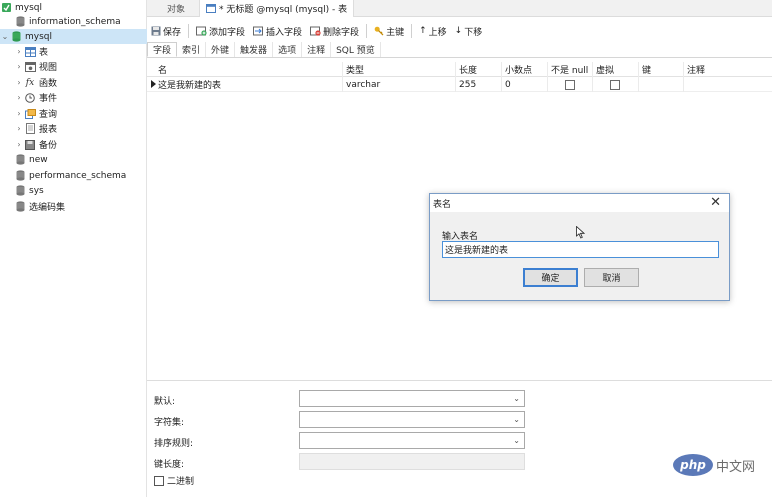 This screenshot has height=497, width=772. Describe the element at coordinates (73, 97) in the screenshot. I see `tree-node-events: › 事件` at that location.